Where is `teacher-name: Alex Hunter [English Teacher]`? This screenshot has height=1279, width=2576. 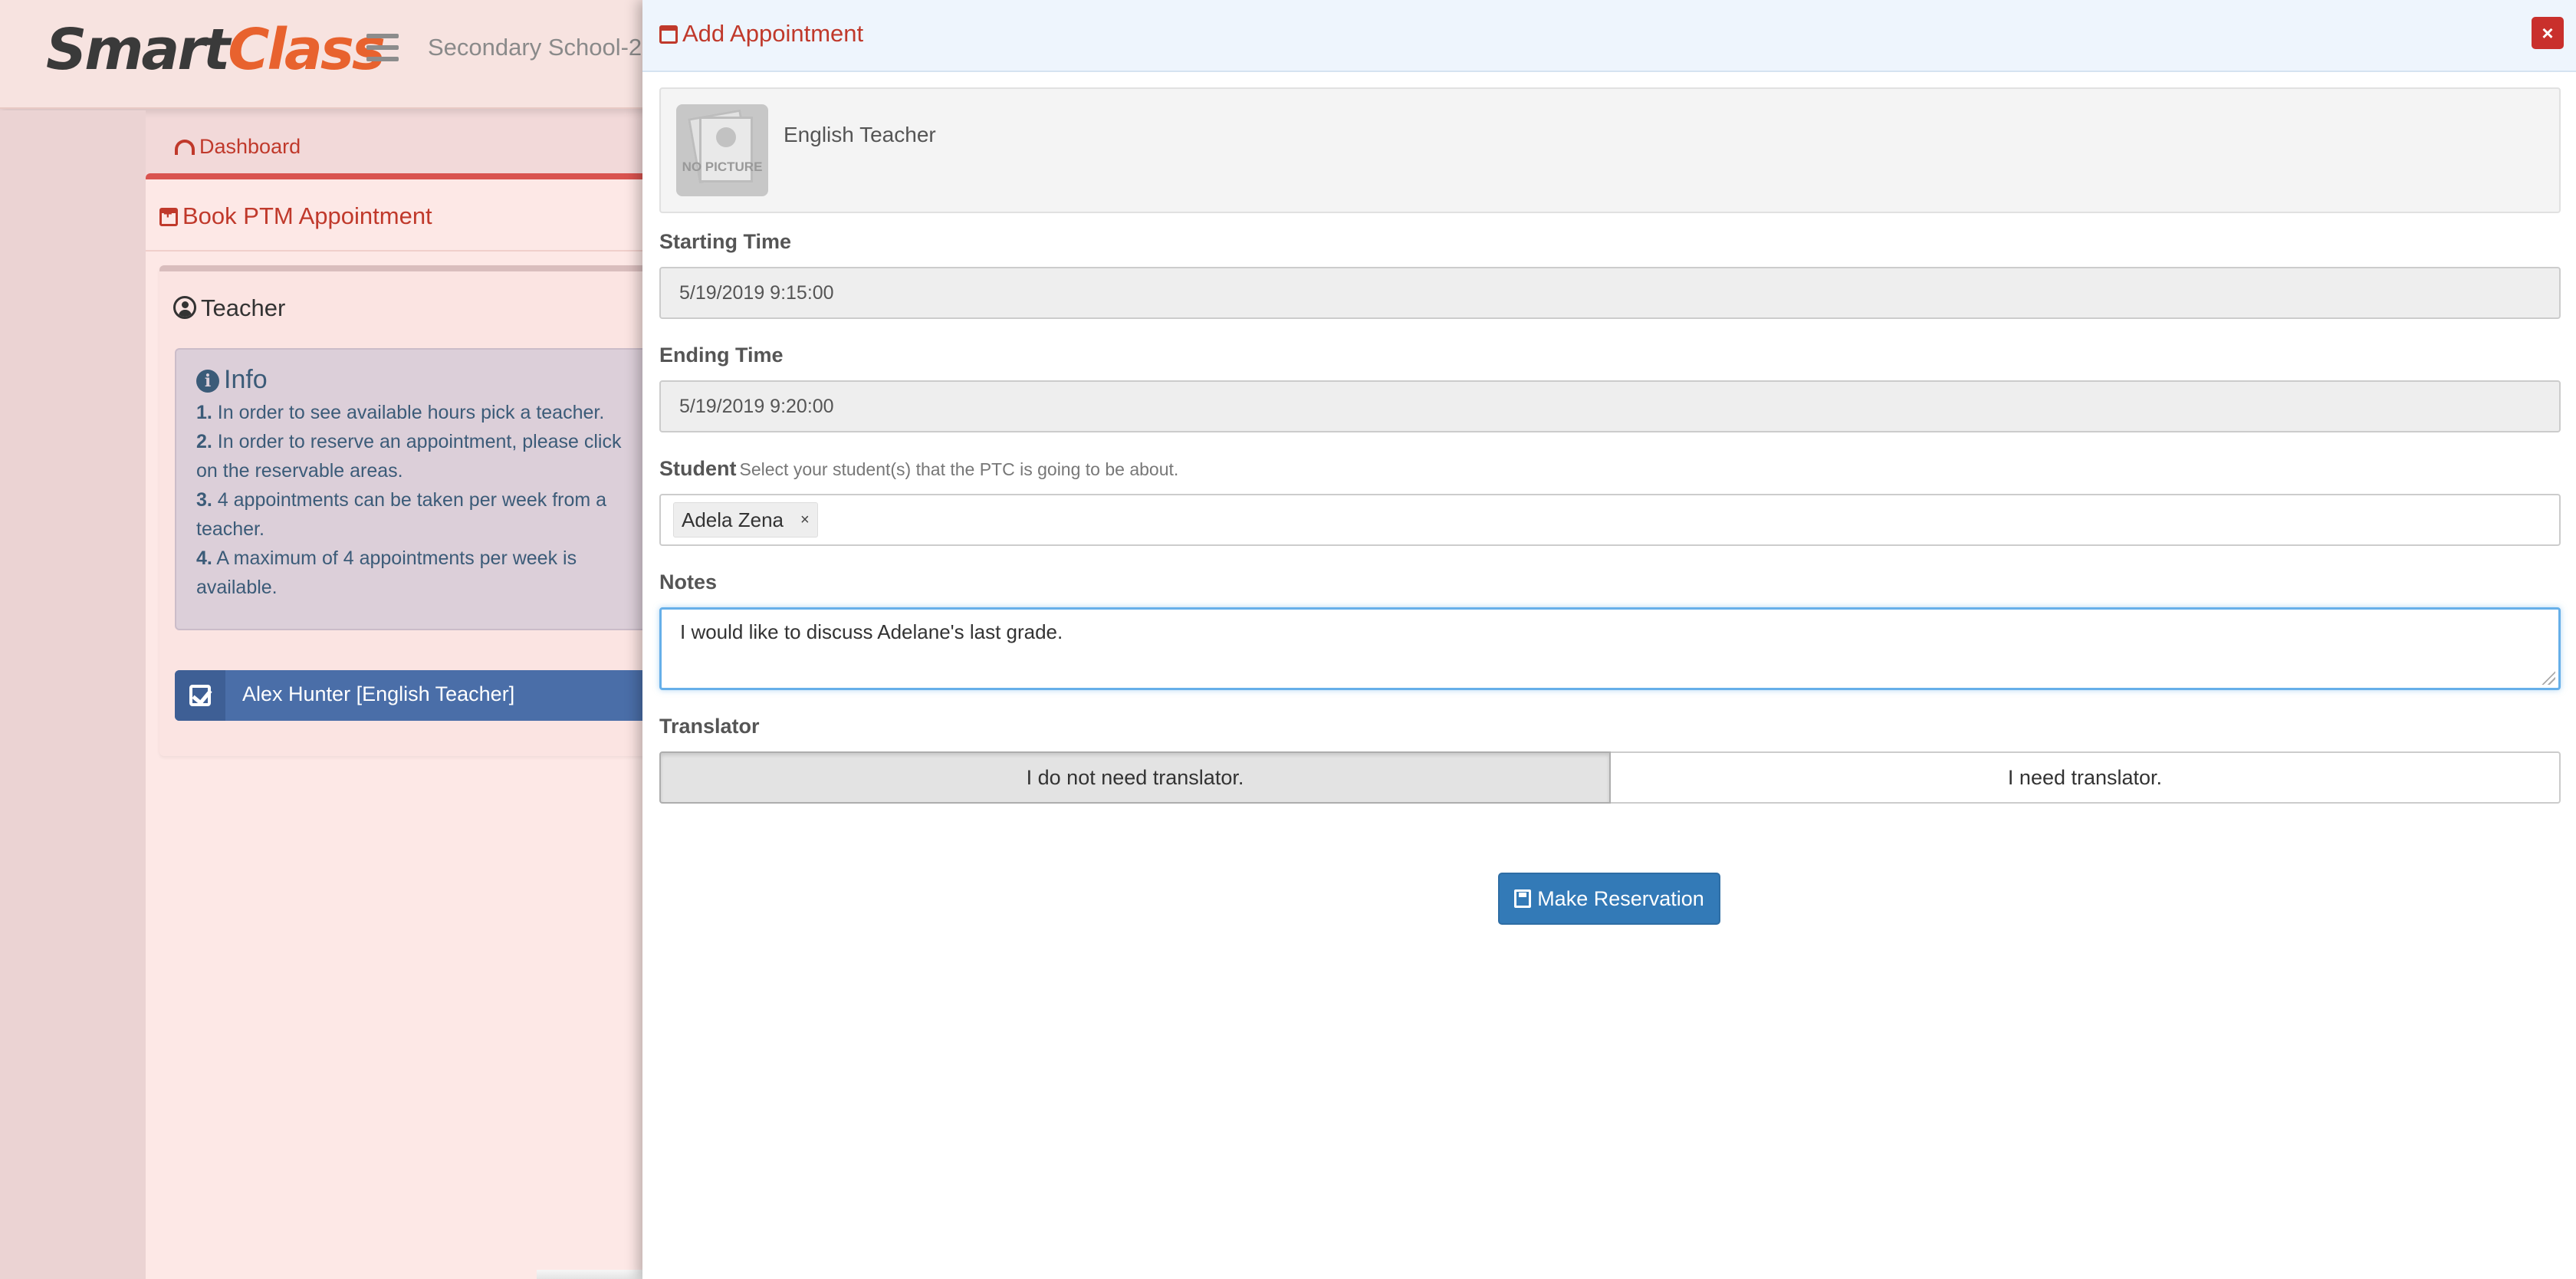 teacher-name: Alex Hunter [English Teacher] is located at coordinates (379, 693).